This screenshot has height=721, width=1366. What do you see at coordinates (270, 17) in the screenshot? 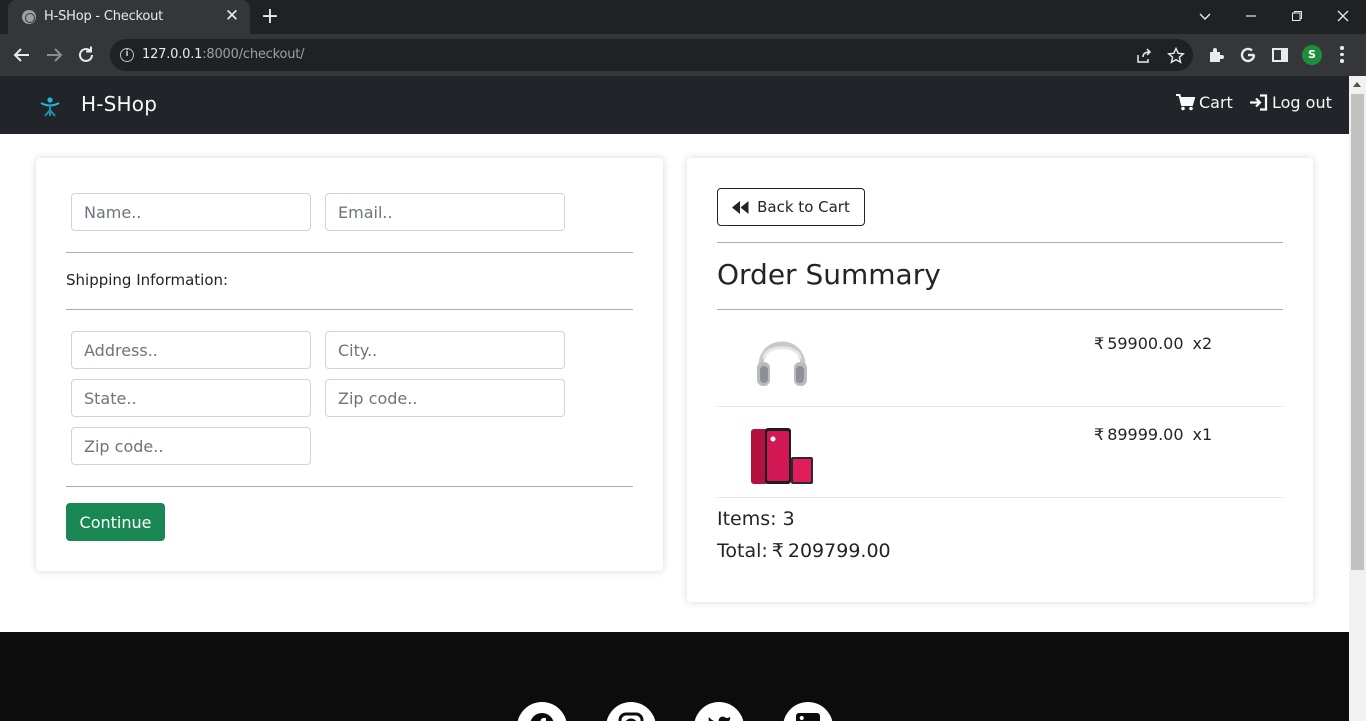
I see `new-tab-icon: +` at bounding box center [270, 17].